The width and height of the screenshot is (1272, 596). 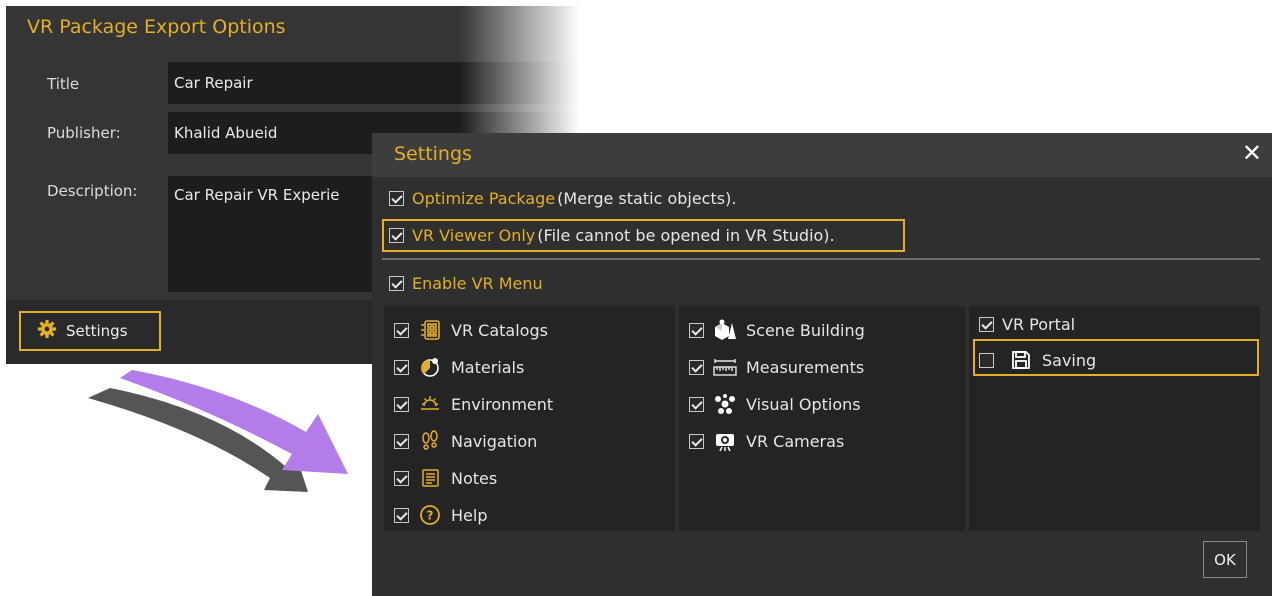 What do you see at coordinates (725, 441) in the screenshot?
I see `camera-icon` at bounding box center [725, 441].